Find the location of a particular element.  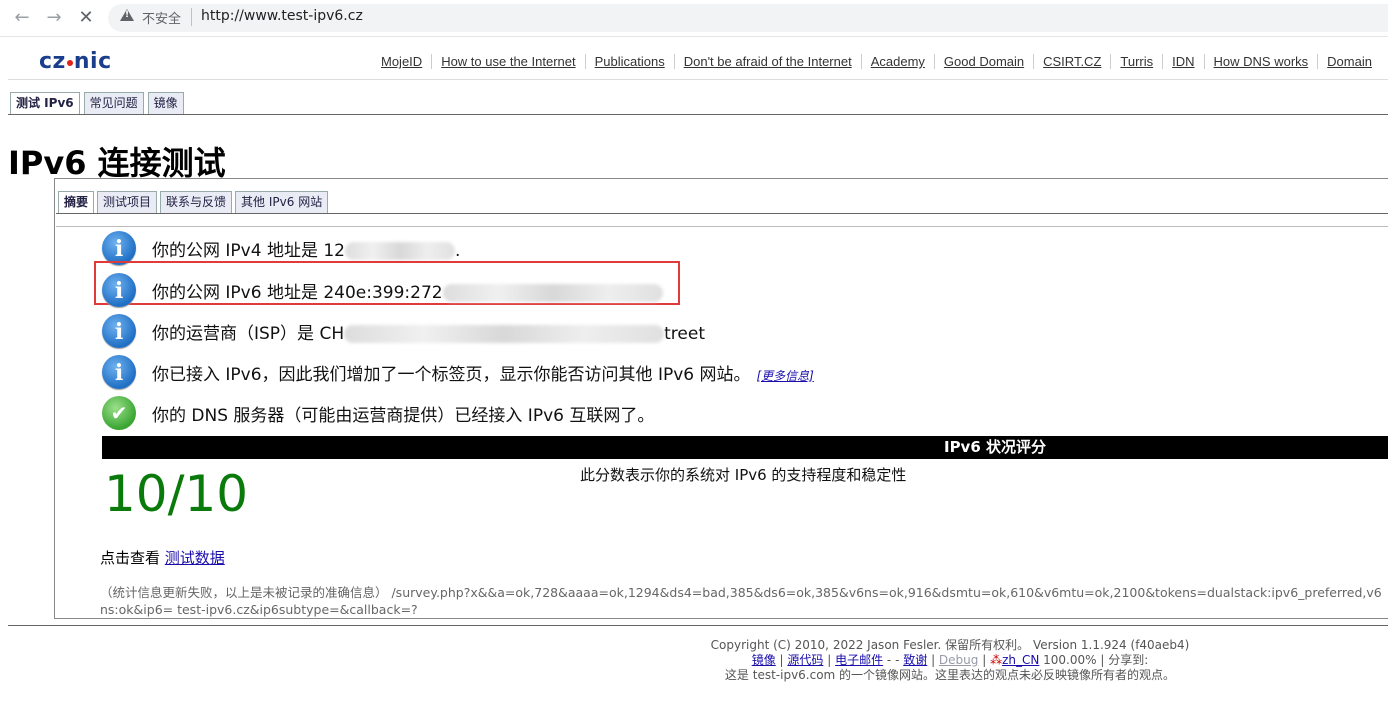

footer-debug-link: Debug is located at coordinates (958, 660).